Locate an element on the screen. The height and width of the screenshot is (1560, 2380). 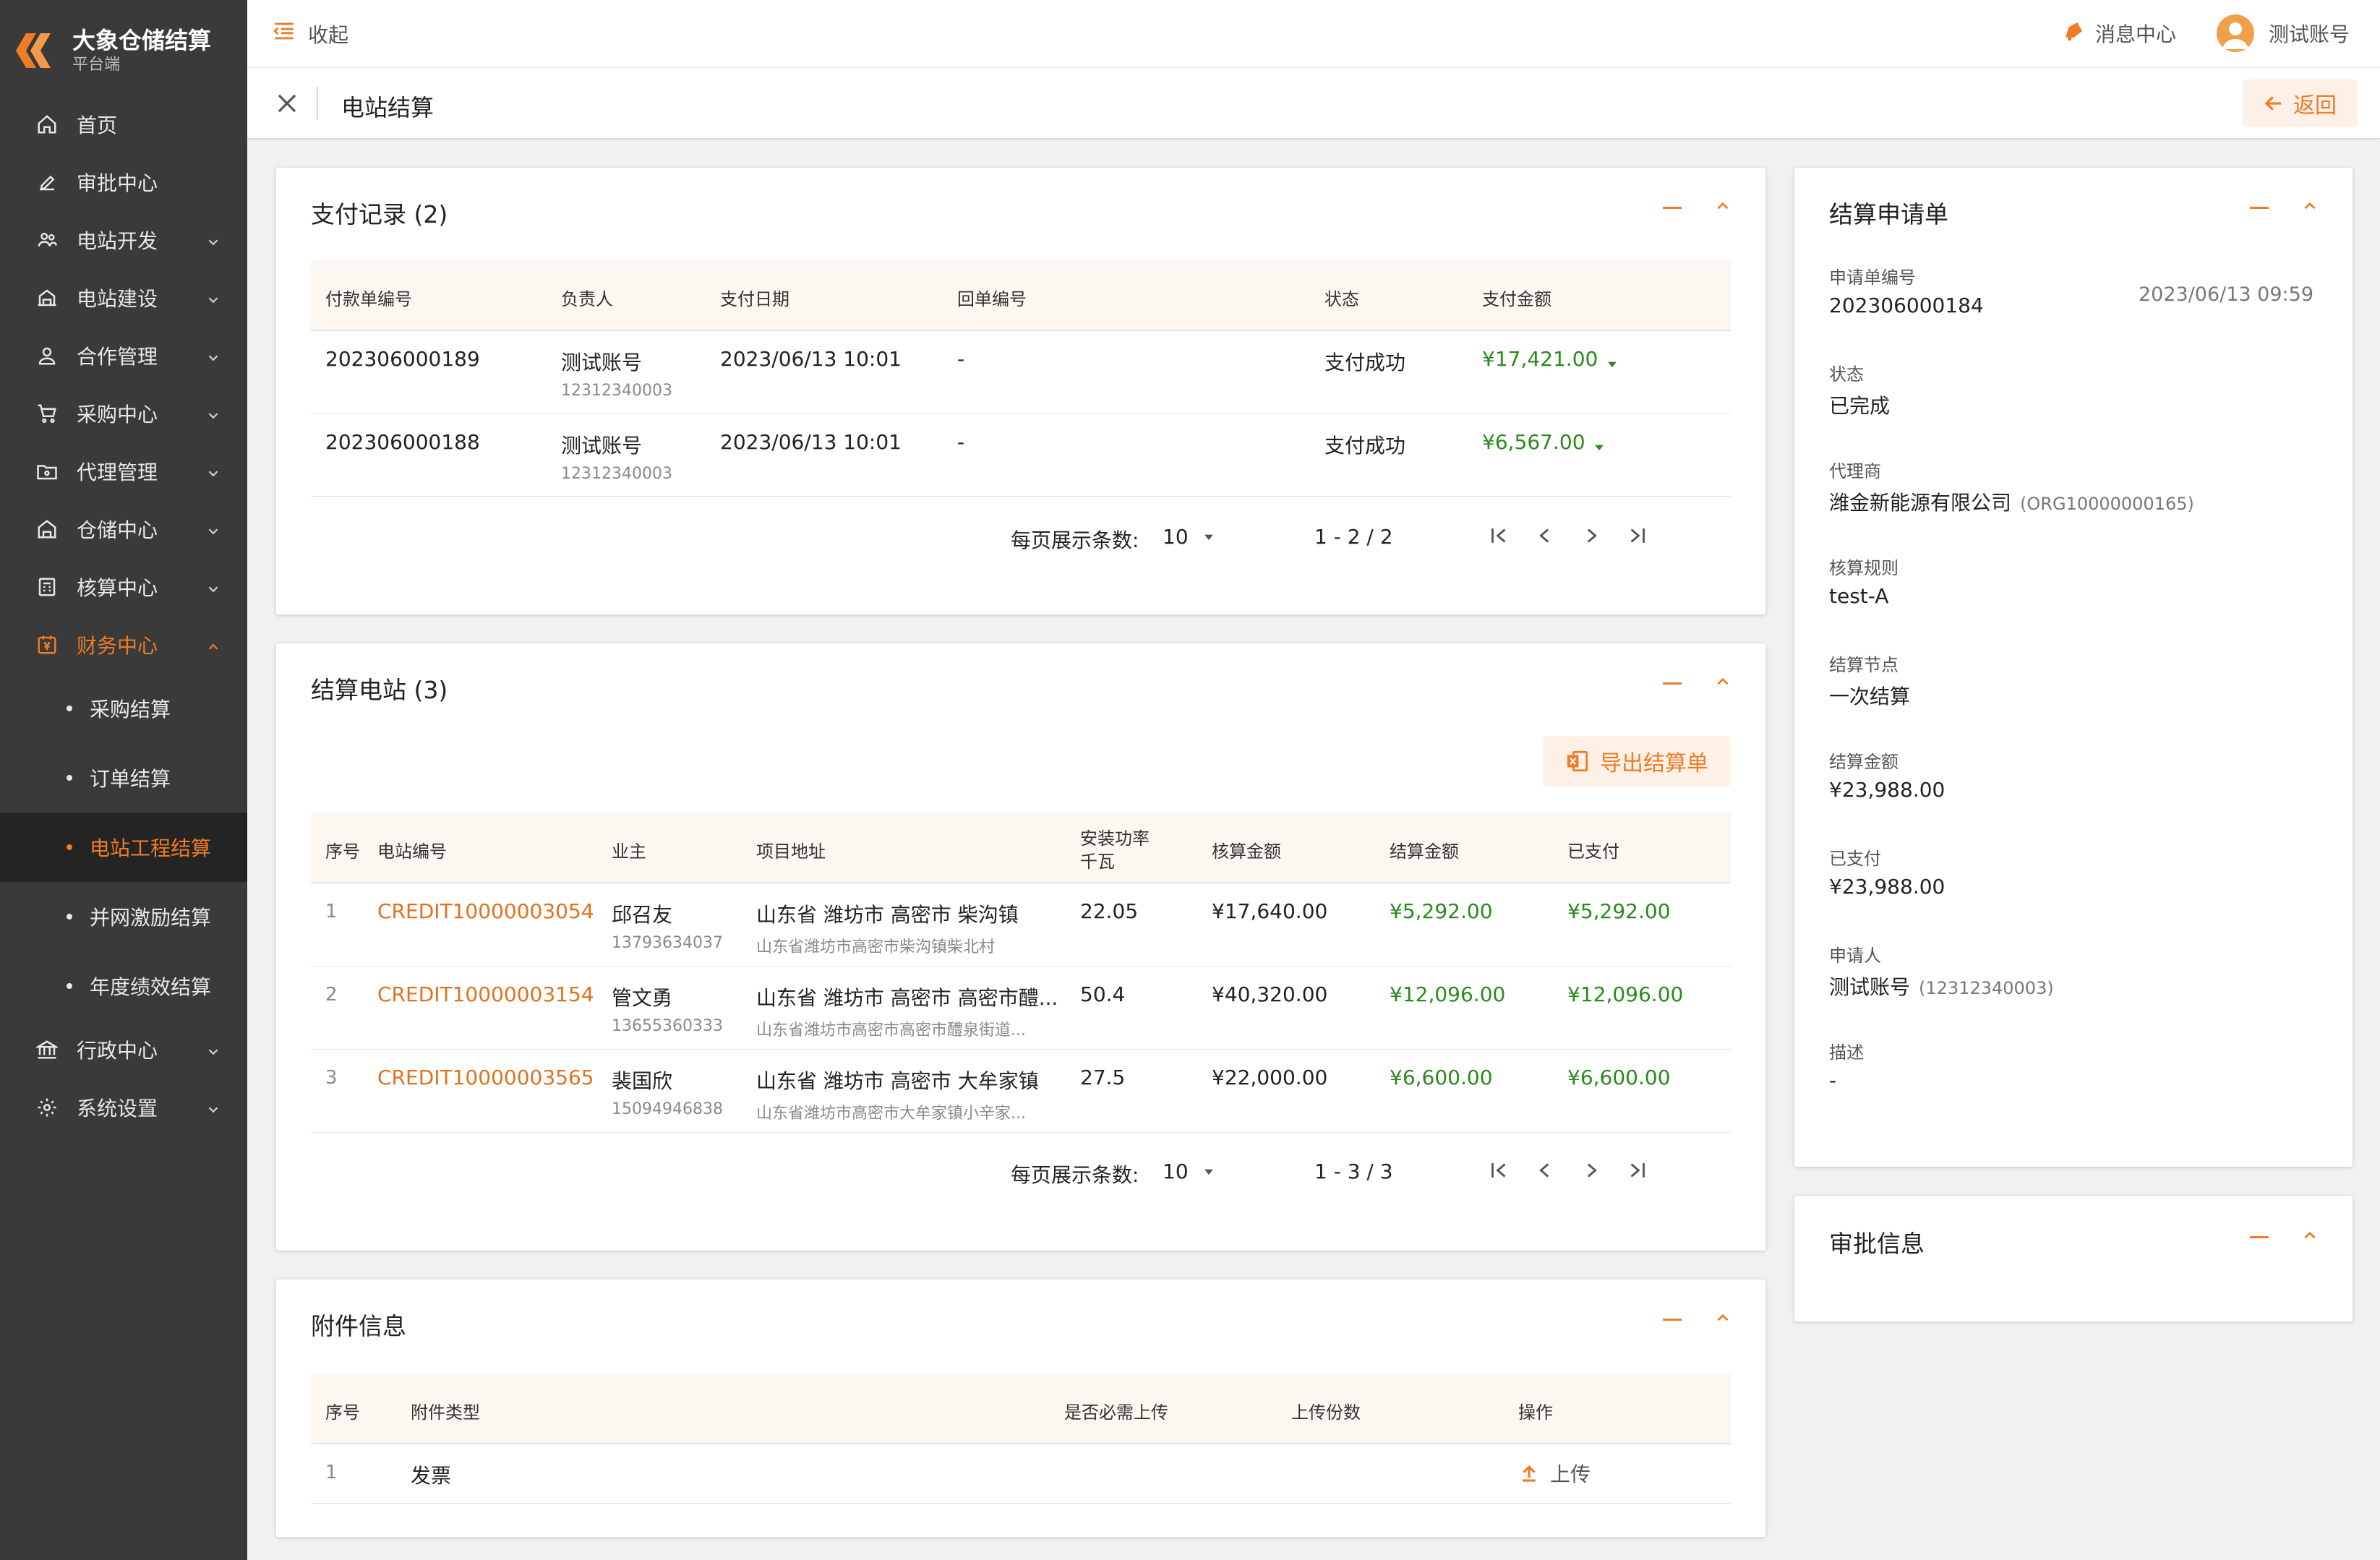
project-address: 山东省 潍坊市 高密市 柴沟镇 is located at coordinates (887, 915).